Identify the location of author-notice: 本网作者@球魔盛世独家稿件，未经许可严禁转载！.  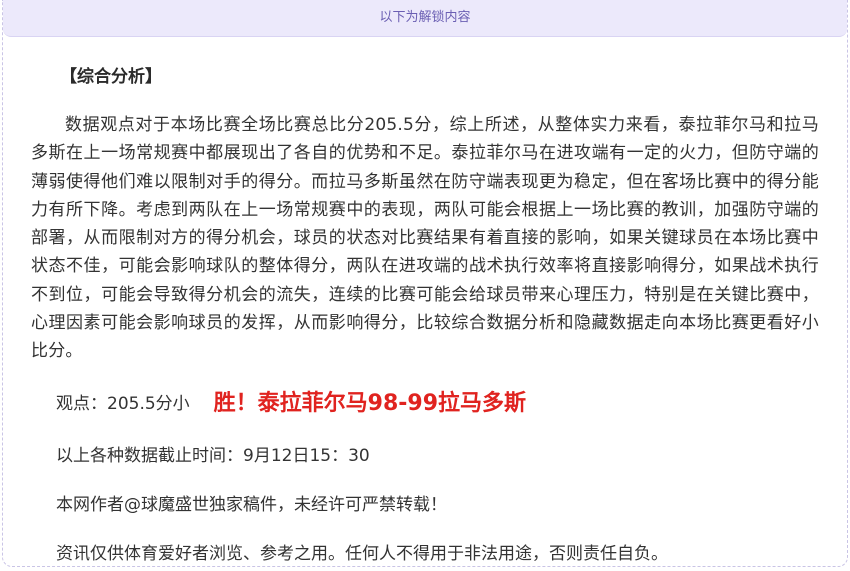
(251, 504).